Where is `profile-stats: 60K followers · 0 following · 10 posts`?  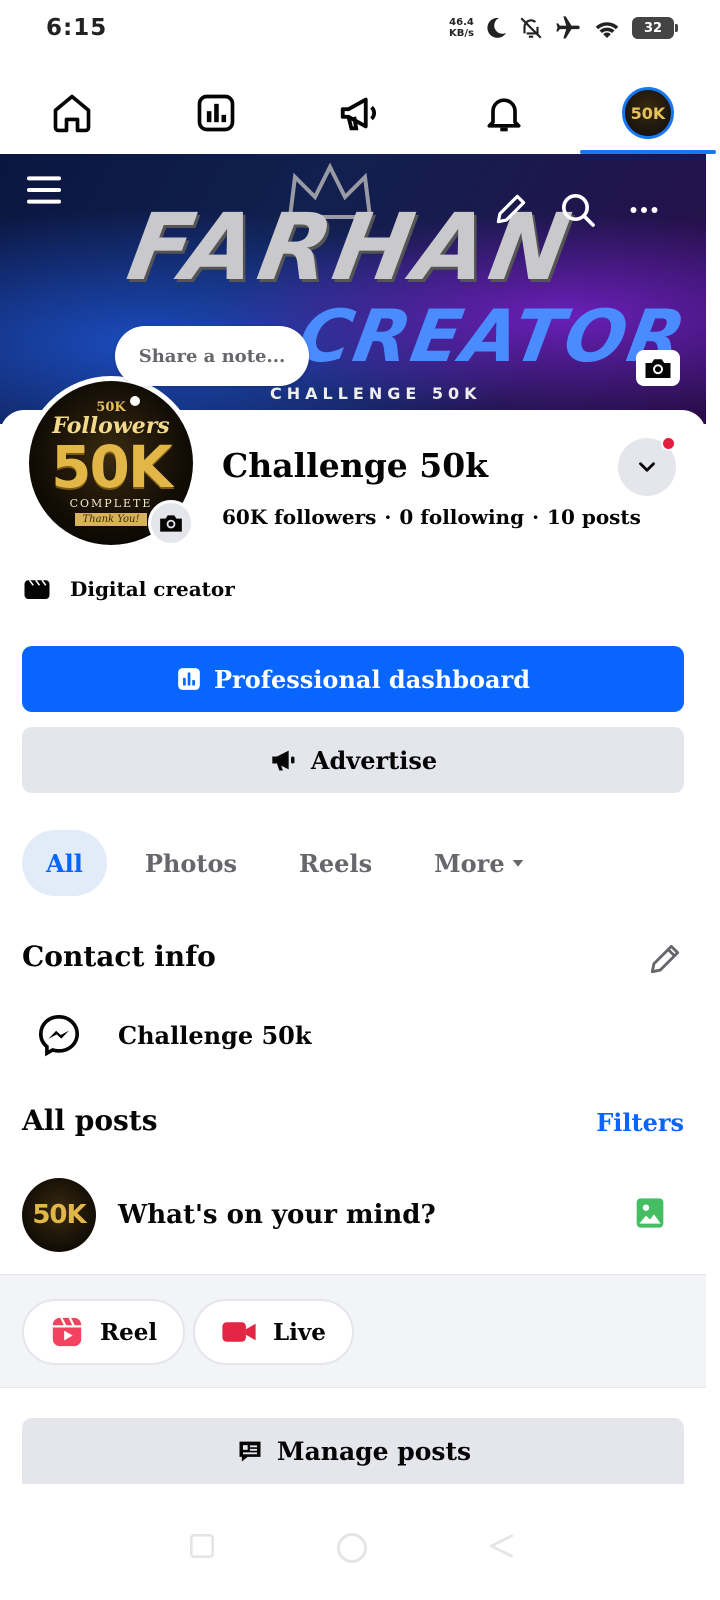 profile-stats: 60K followers · 0 following · 10 posts is located at coordinates (431, 517).